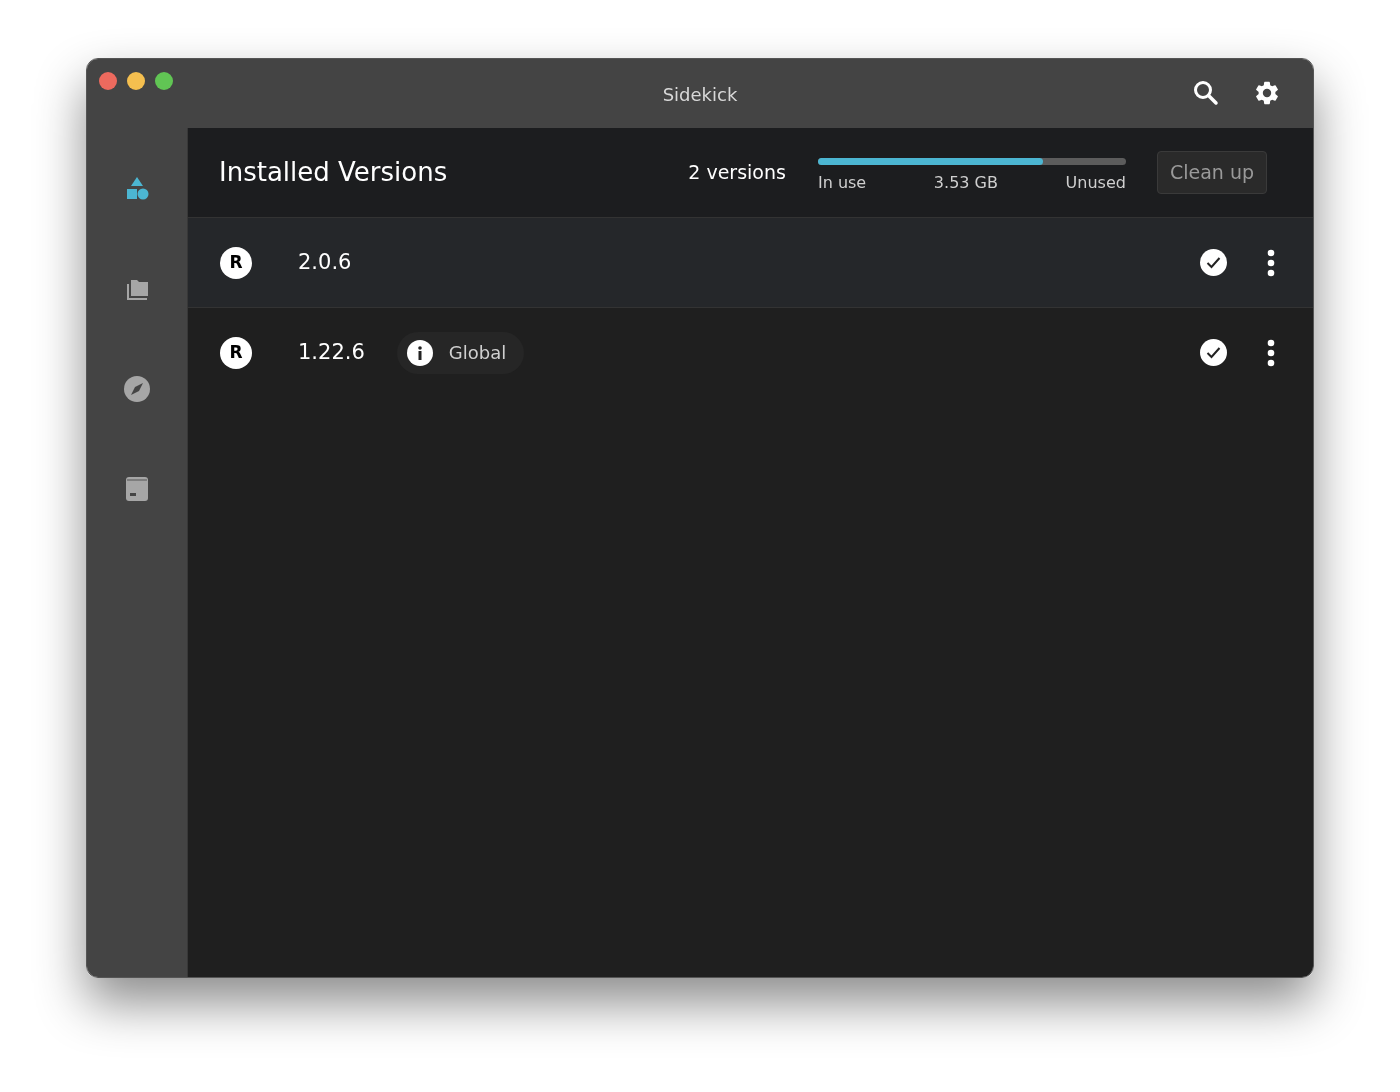  What do you see at coordinates (750, 263) in the screenshot?
I see `version-row: R 2.0.6` at bounding box center [750, 263].